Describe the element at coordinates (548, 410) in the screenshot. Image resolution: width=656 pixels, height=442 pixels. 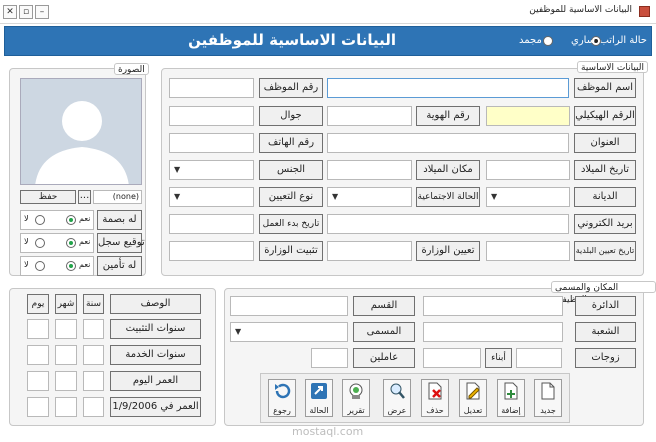
I see `new-button-label: جديد` at that location.